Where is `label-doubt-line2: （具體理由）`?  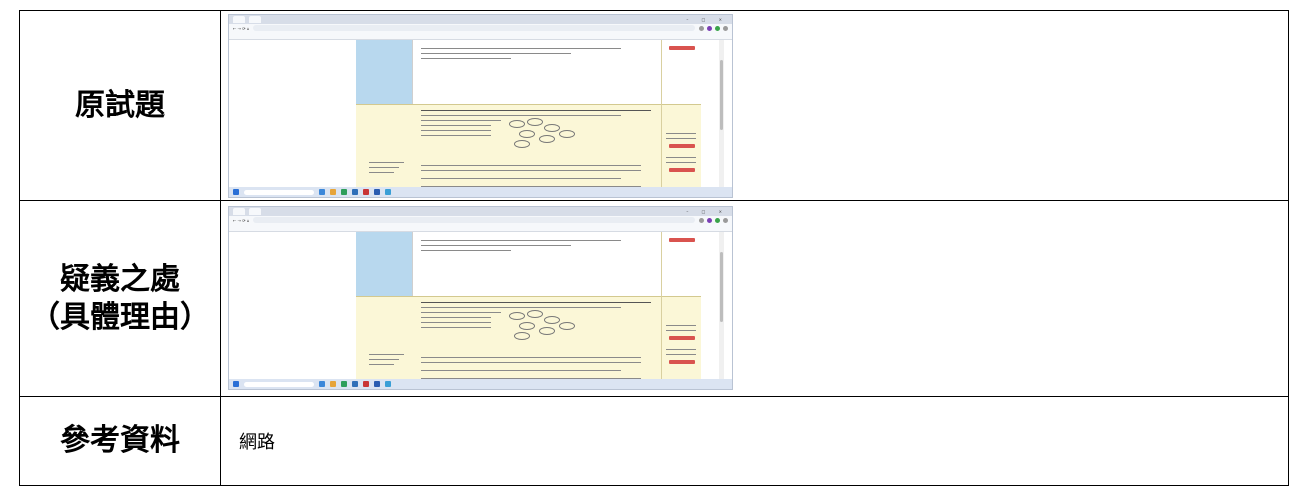 label-doubt-line2: （具體理由） is located at coordinates (120, 317).